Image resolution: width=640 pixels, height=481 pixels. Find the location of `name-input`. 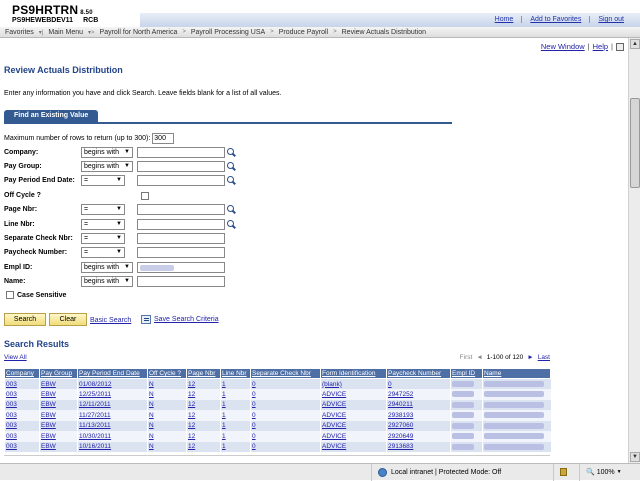

name-input is located at coordinates (181, 281).